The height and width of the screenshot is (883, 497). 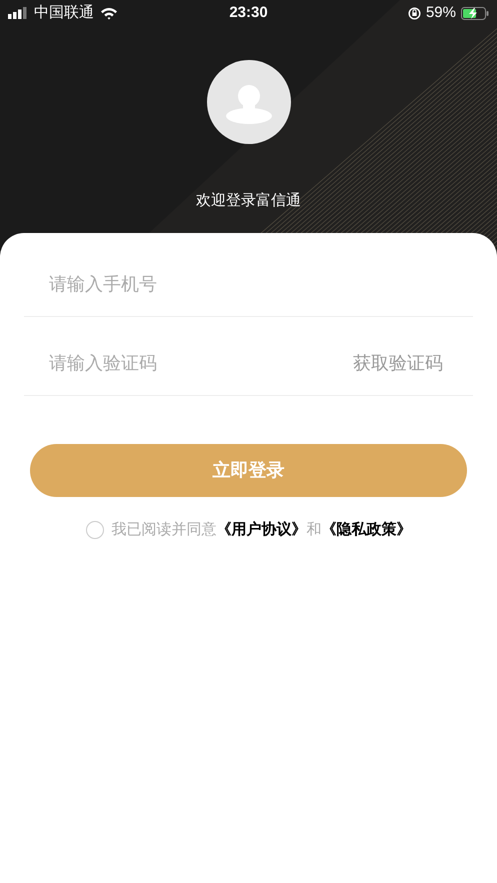 I want to click on agreement-text: 我已阅读并同意, so click(x=164, y=530).